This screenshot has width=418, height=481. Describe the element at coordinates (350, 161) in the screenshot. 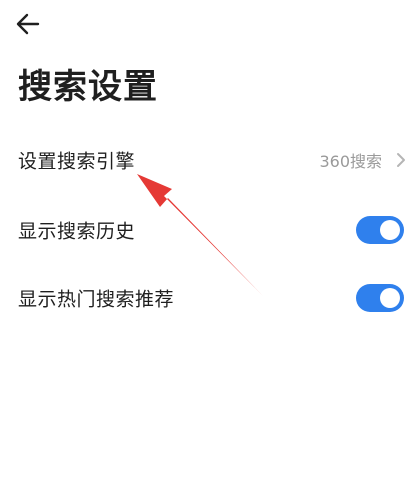

I see `search-engine-value: 360搜索` at that location.